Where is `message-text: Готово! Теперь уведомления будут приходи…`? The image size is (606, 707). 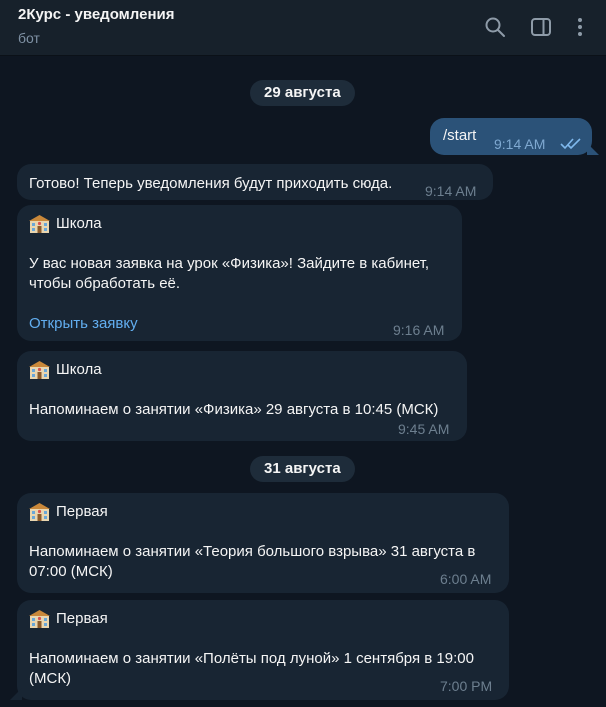 message-text: Готово! Теперь уведомления будут приходи… is located at coordinates (211, 183).